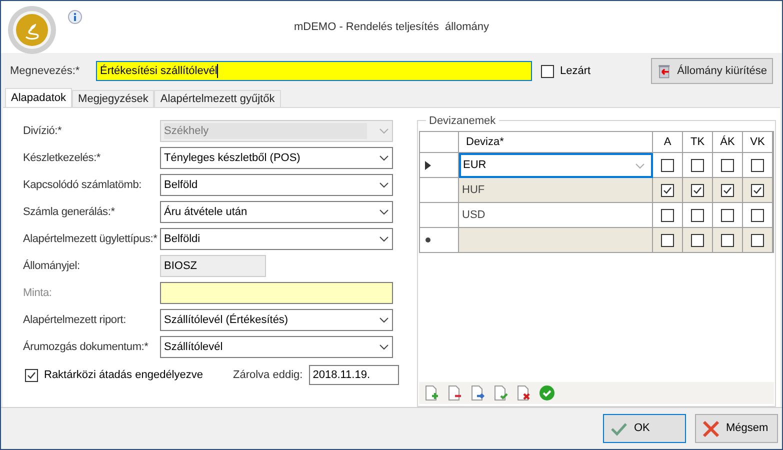  I want to click on close-icon, so click(711, 429).